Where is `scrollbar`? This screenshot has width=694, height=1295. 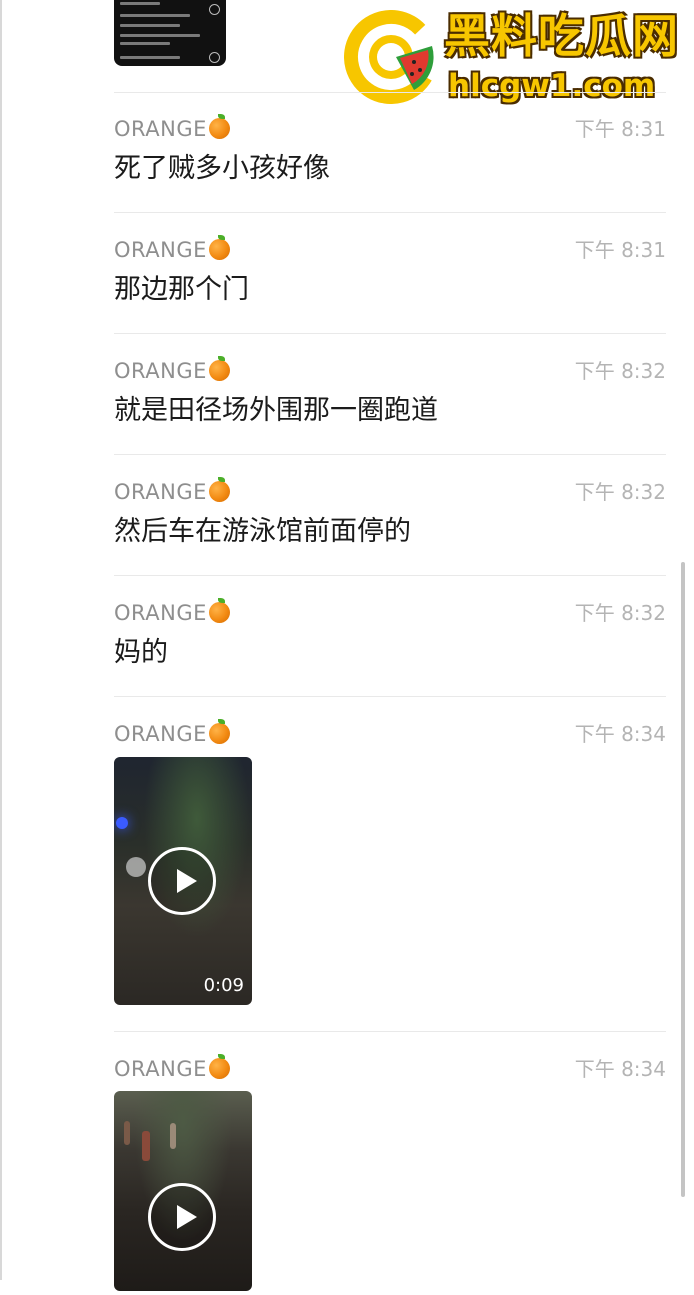
scrollbar is located at coordinates (683, 879).